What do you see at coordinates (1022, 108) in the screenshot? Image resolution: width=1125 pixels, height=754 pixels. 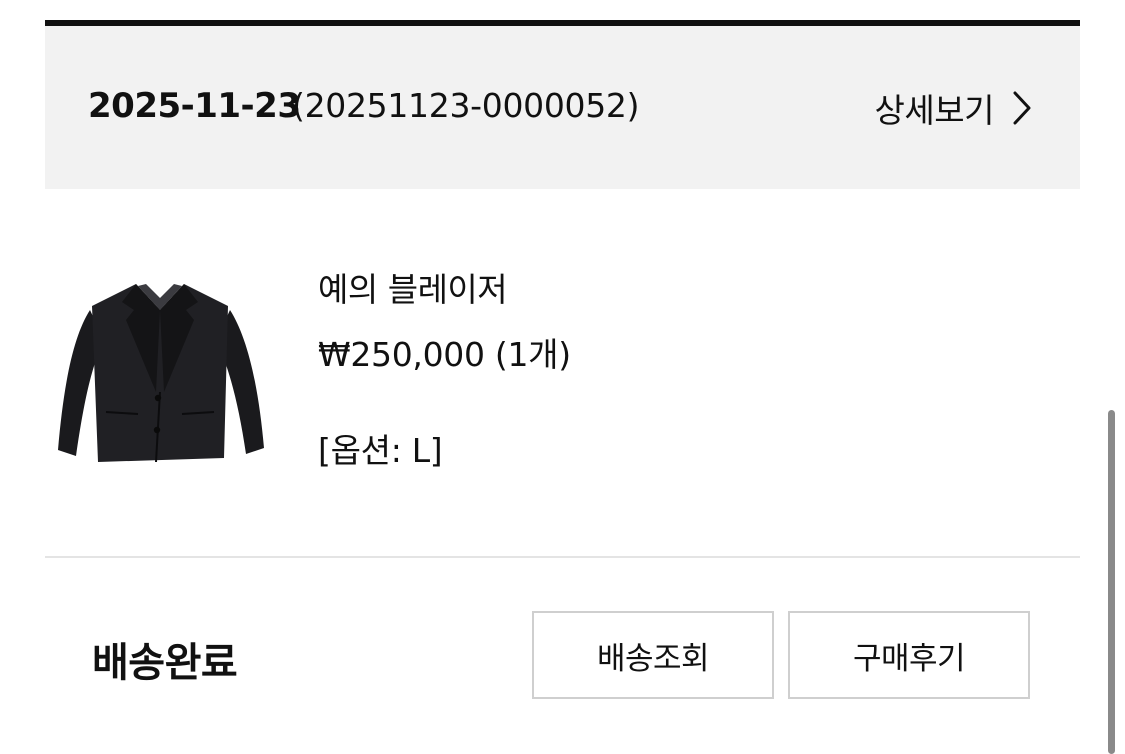 I see `chevron-right-icon` at bounding box center [1022, 108].